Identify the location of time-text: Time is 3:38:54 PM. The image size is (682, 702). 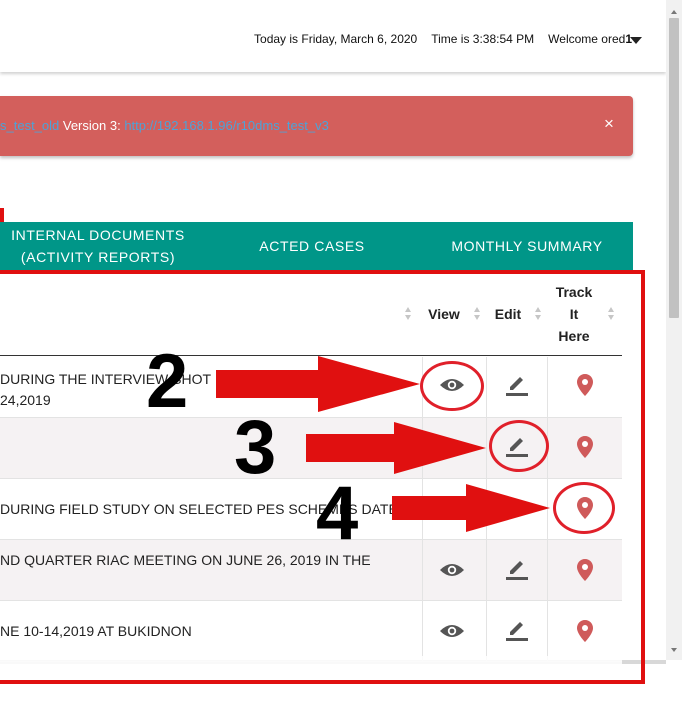
(483, 39).